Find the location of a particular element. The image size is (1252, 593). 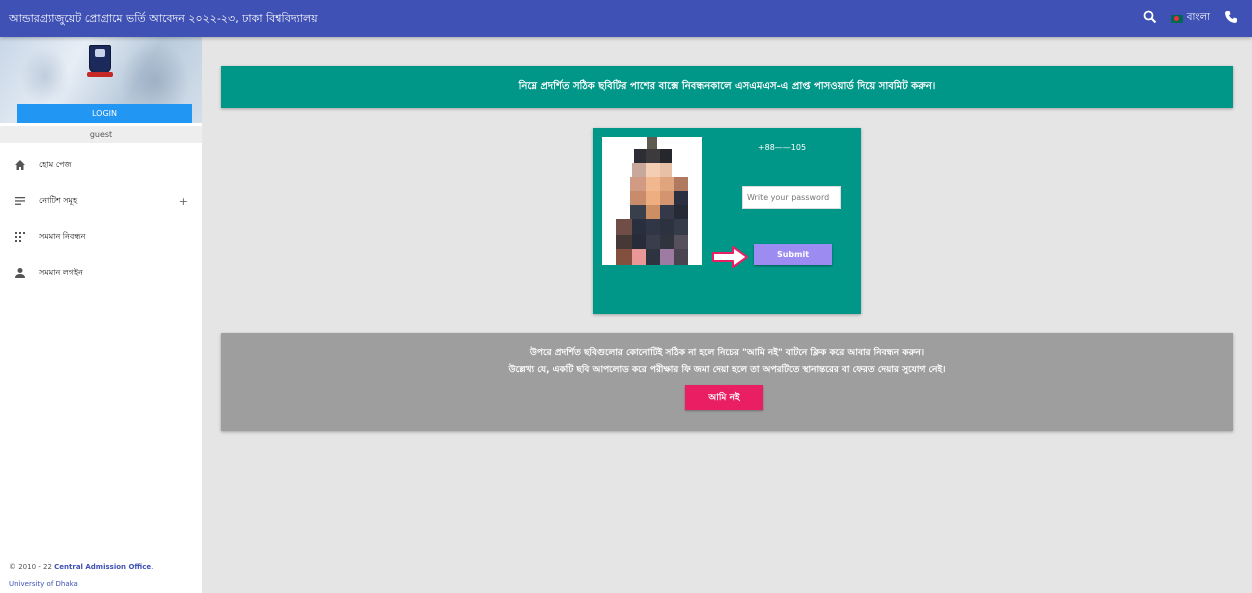

grid-icon is located at coordinates (20, 237).